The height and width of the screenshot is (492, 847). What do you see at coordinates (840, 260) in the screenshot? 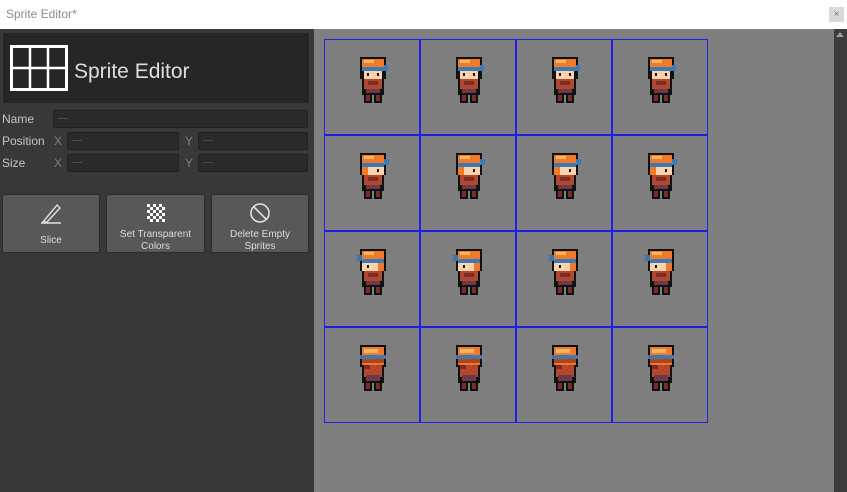
I see `vertical-scrollbar` at bounding box center [840, 260].